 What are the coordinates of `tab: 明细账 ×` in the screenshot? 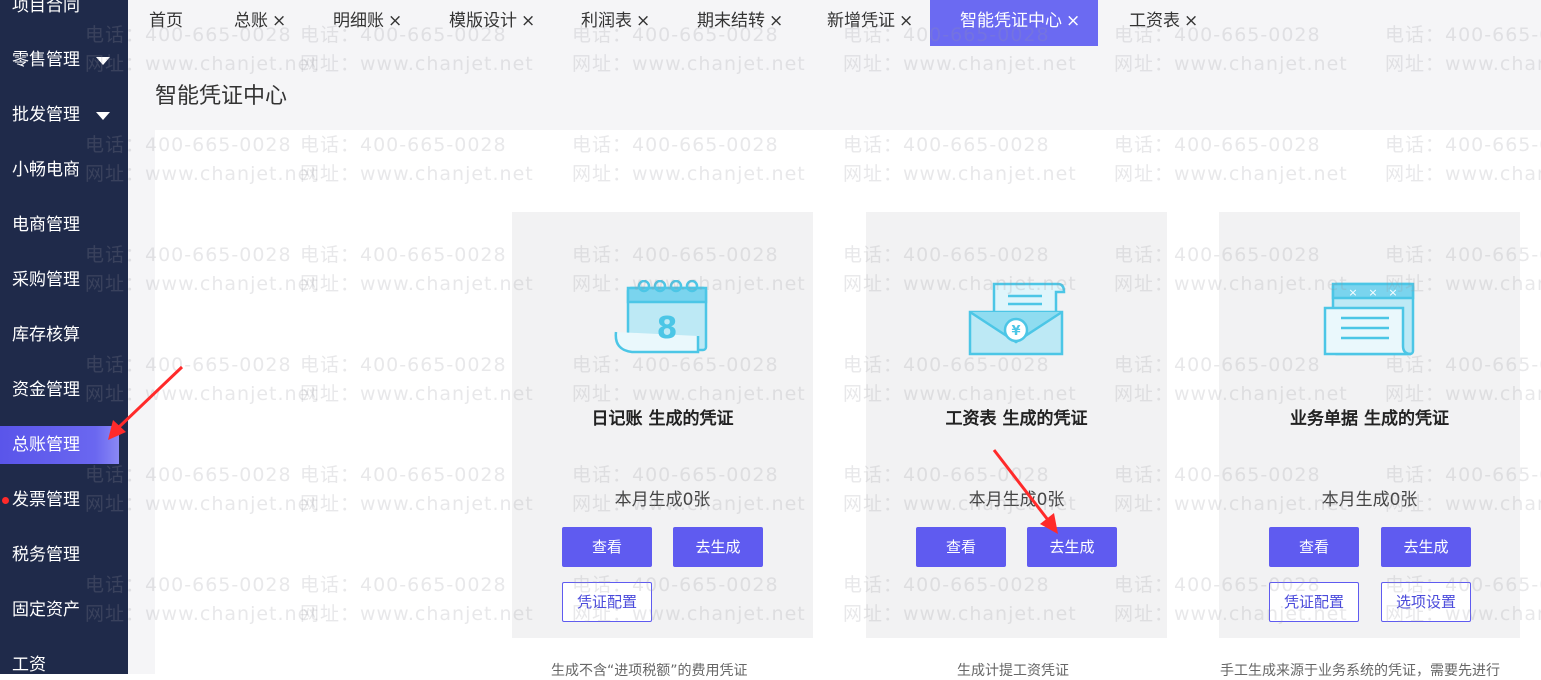 It's located at (370, 23).